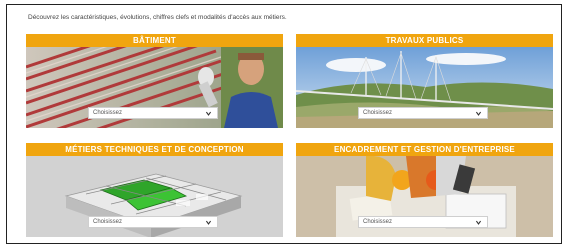  Describe the element at coordinates (154, 149) in the screenshot. I see `card-title: MÉTIERS TECHNIQUES ET DE CONCEPTION` at that location.